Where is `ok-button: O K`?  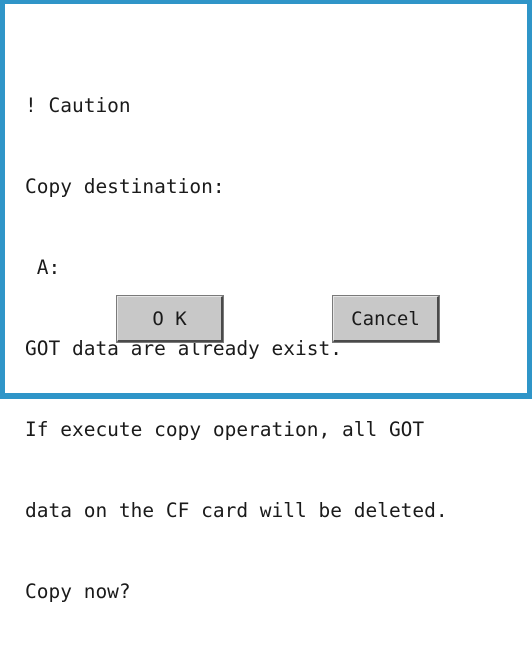 ok-button: O K is located at coordinates (170, 319).